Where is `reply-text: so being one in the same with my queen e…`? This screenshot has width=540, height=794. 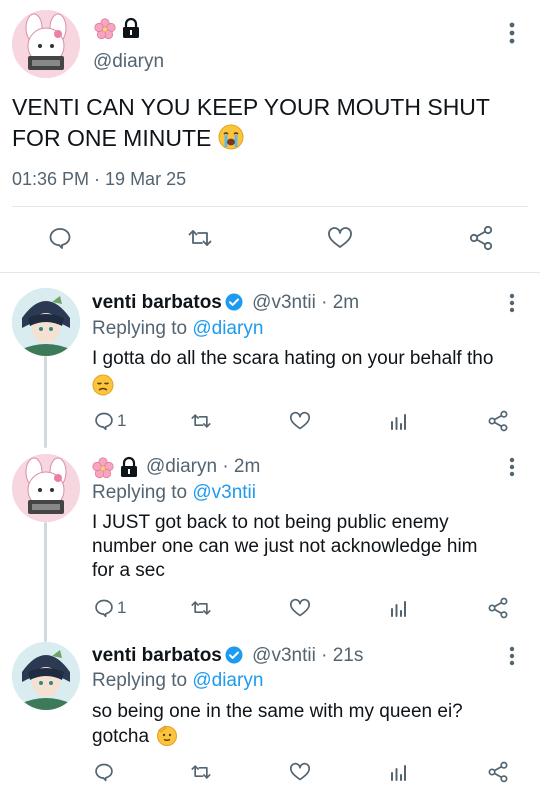 reply-text: so being one in the same with my queen e… is located at coordinates (277, 724).